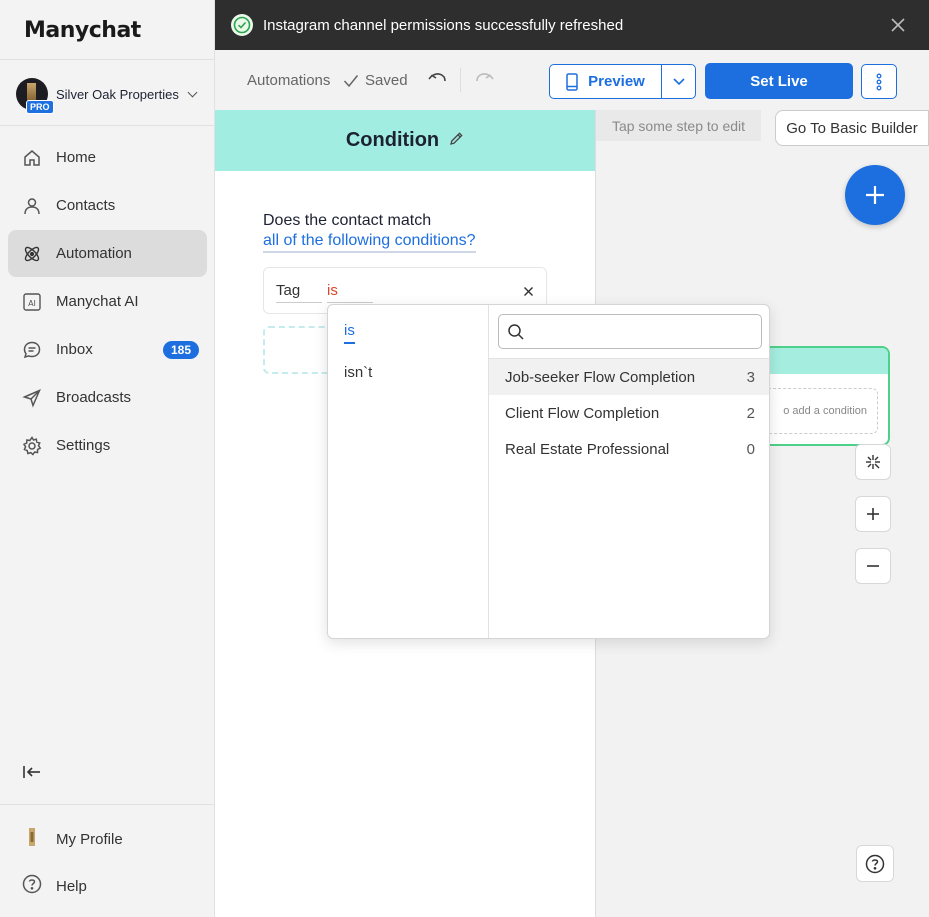  What do you see at coordinates (32, 445) in the screenshot?
I see `gear-icon` at bounding box center [32, 445].